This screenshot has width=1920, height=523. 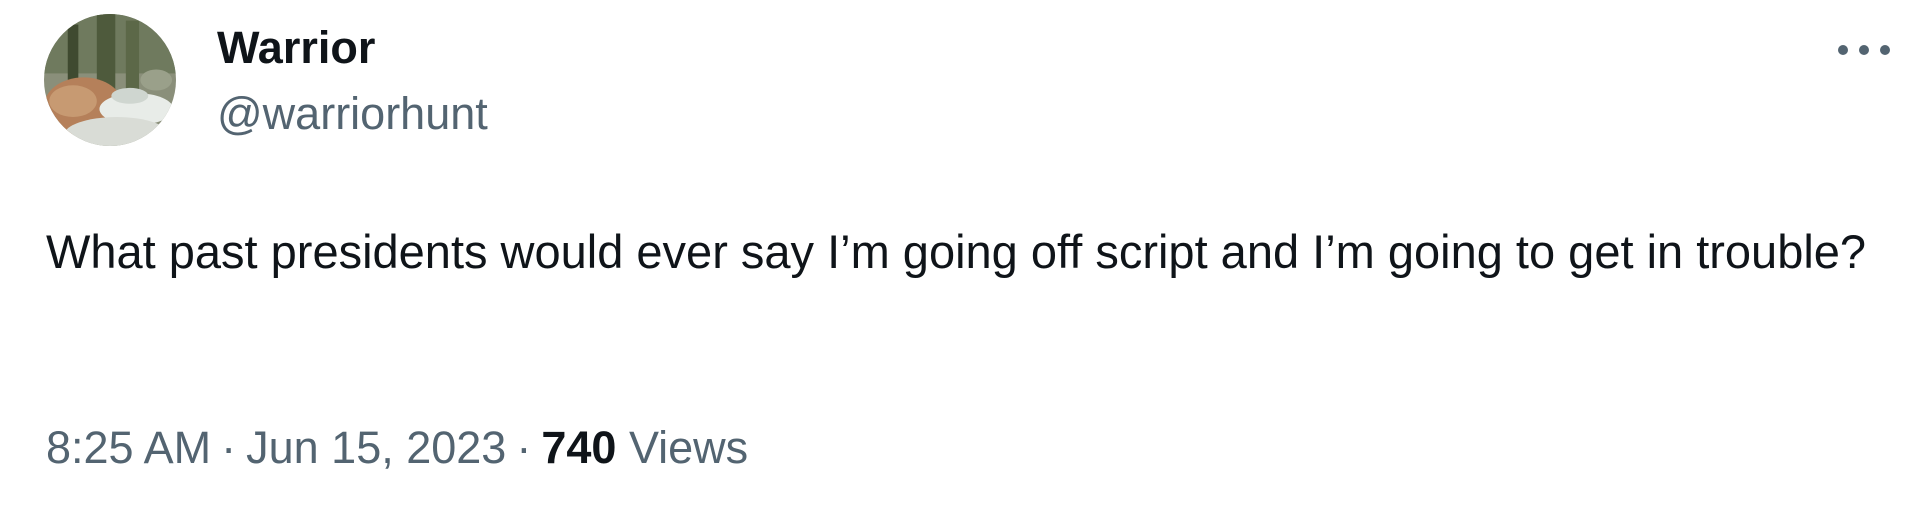 I want to click on views-count: 740, so click(x=579, y=447).